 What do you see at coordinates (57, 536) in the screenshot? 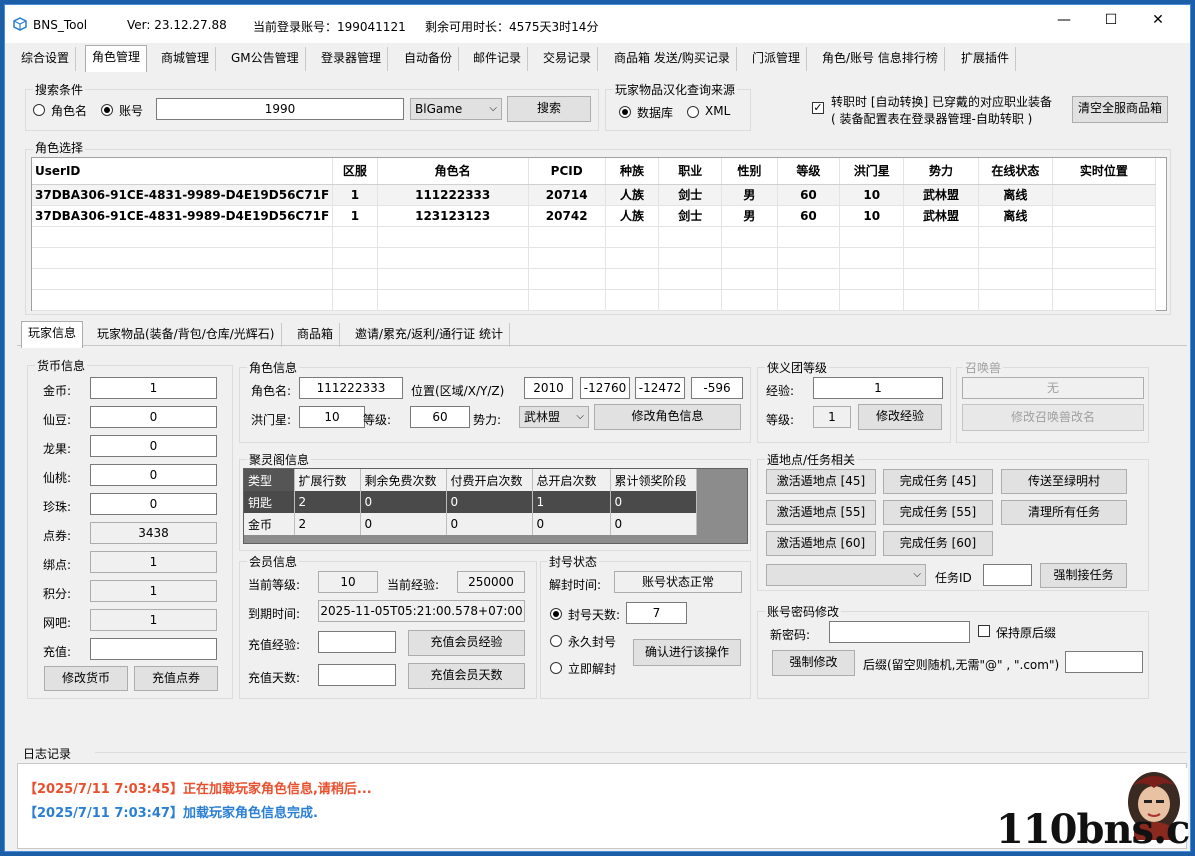
I see `dianquan-label: 点券:` at bounding box center [57, 536].